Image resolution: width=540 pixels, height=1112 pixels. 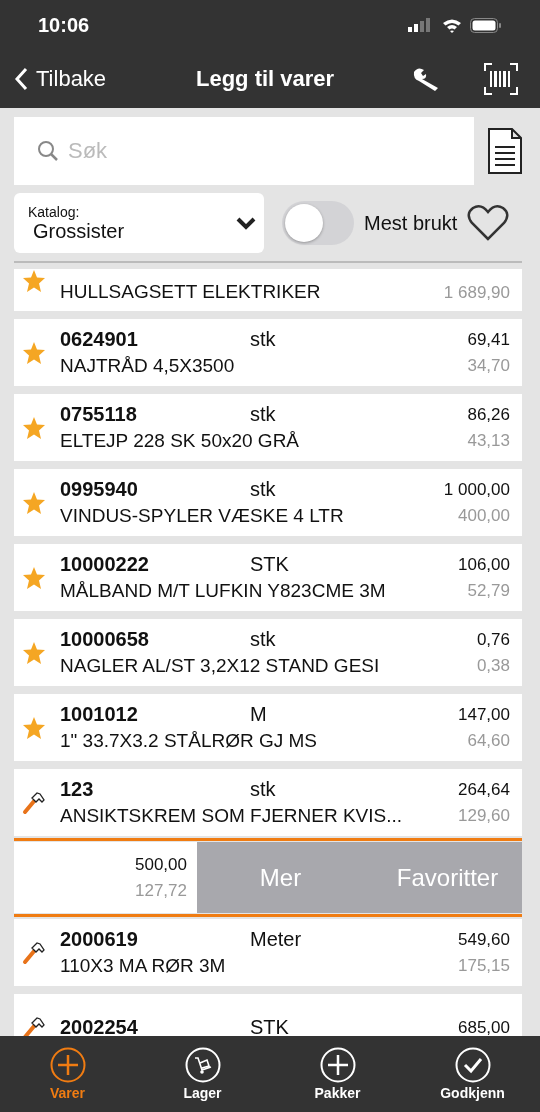 I want to click on catalog-dropdown: Katalog: Grossister, so click(x=139, y=223).